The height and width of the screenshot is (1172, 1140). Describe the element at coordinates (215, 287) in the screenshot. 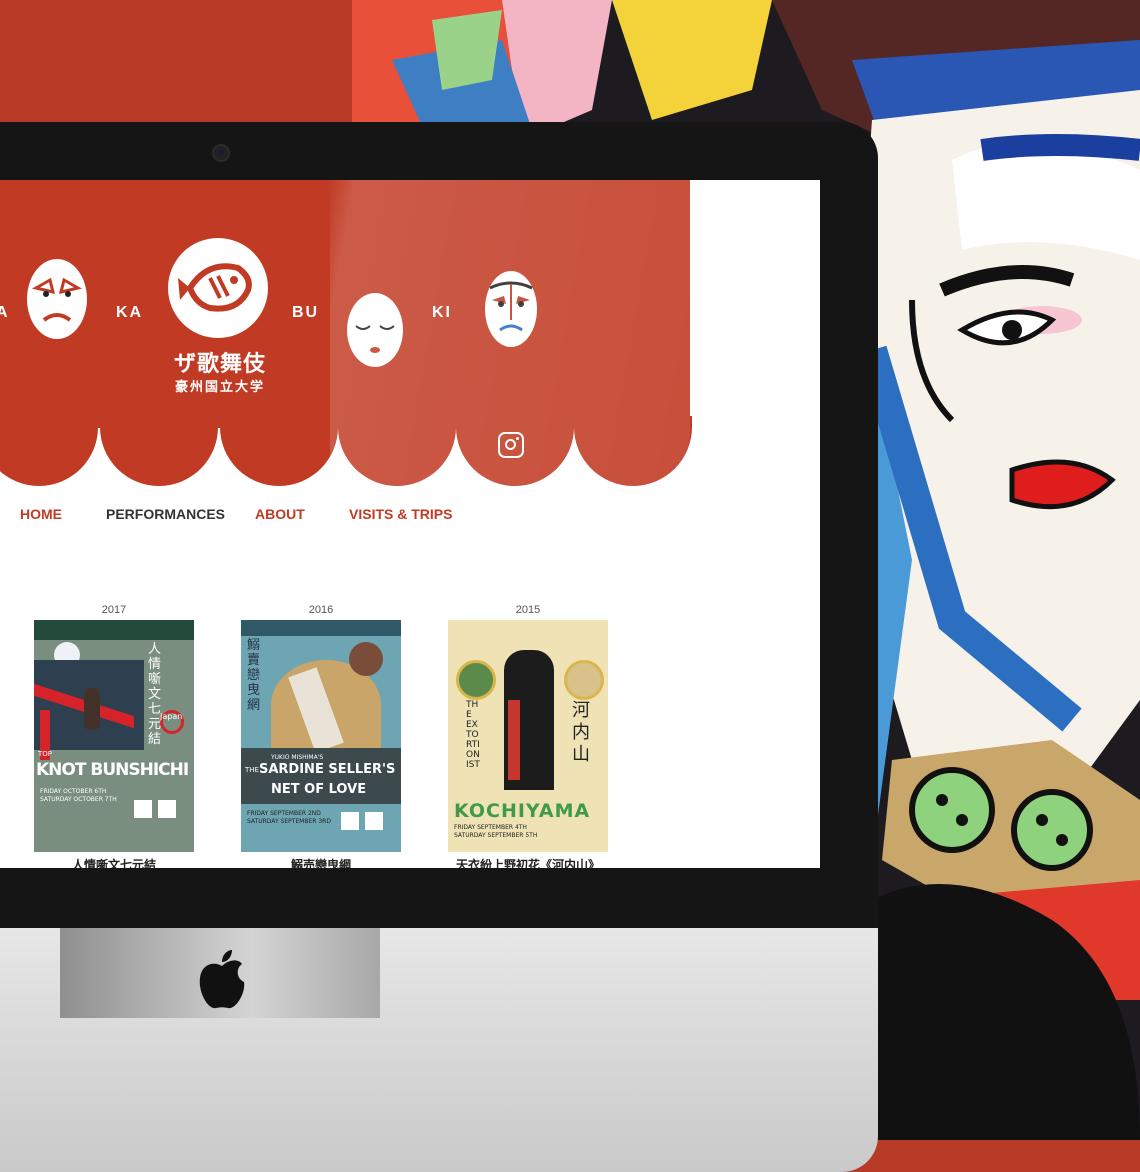

I see `sea-bream-fish-icon` at that location.